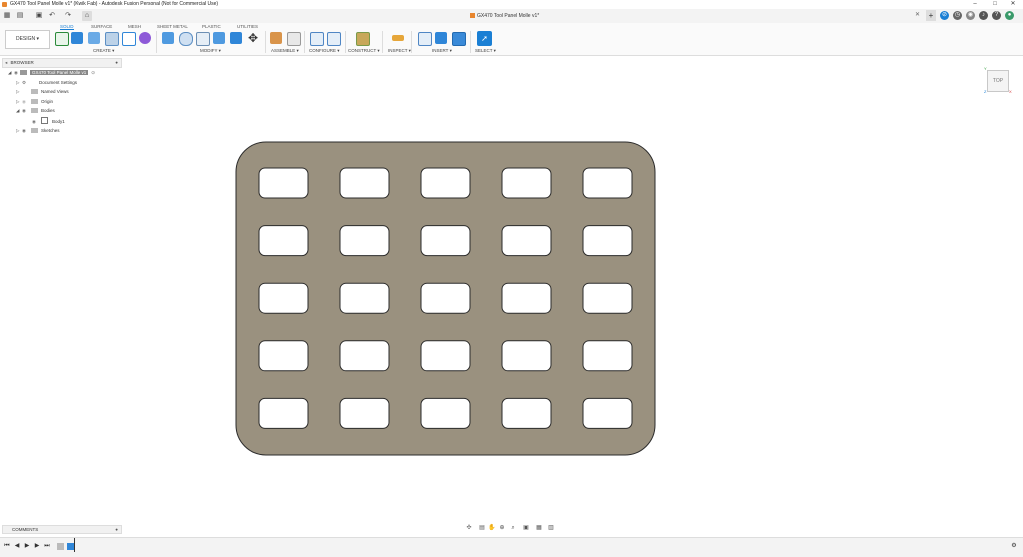  I want to click on pan-icon: ✋, so click(492, 528).